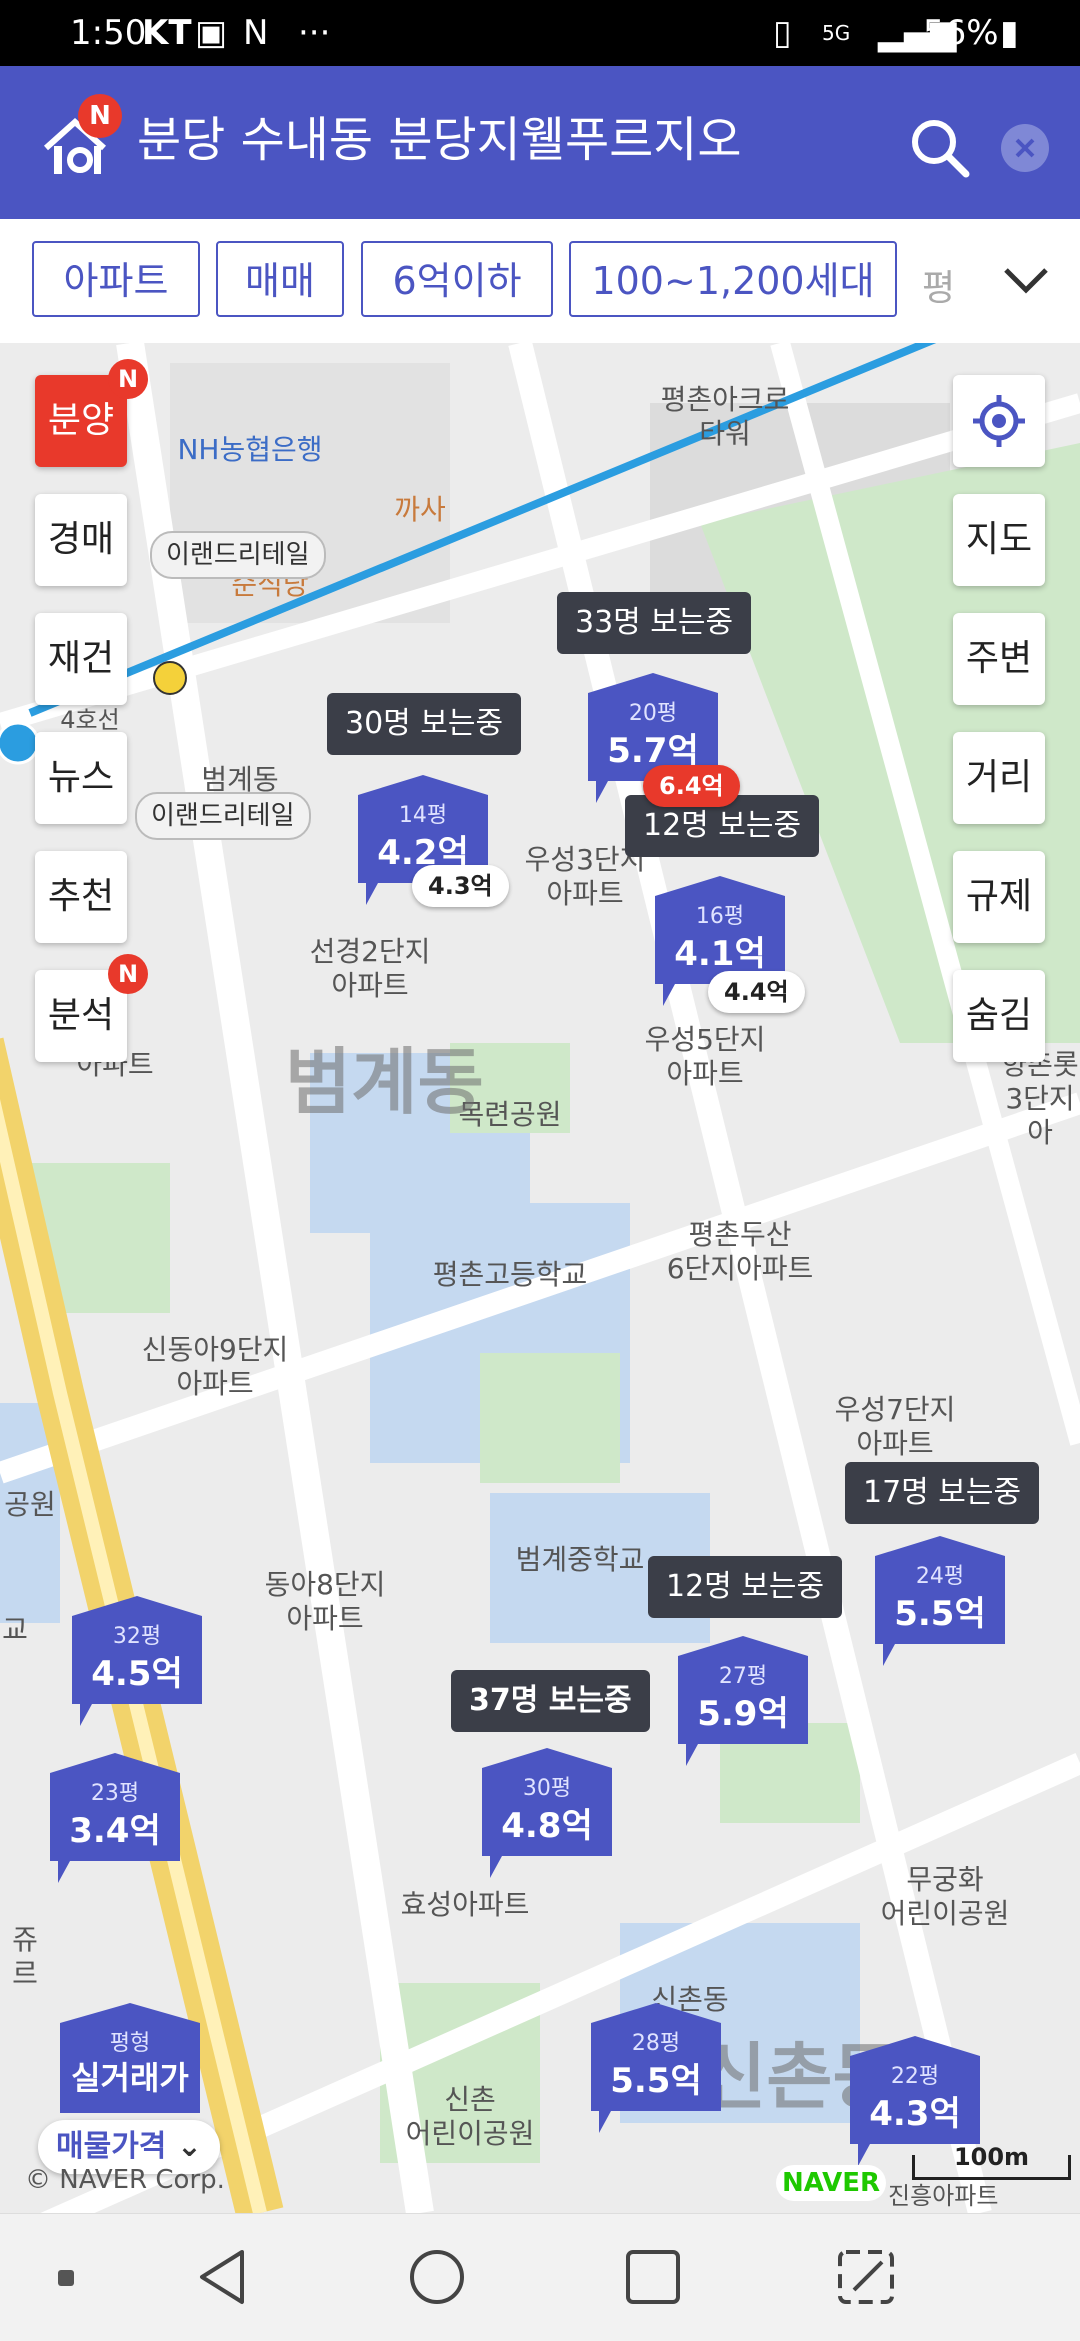 Image resolution: width=1080 pixels, height=2341 pixels. What do you see at coordinates (420, 510) in the screenshot?
I see `map-label-kkasa: 까사` at bounding box center [420, 510].